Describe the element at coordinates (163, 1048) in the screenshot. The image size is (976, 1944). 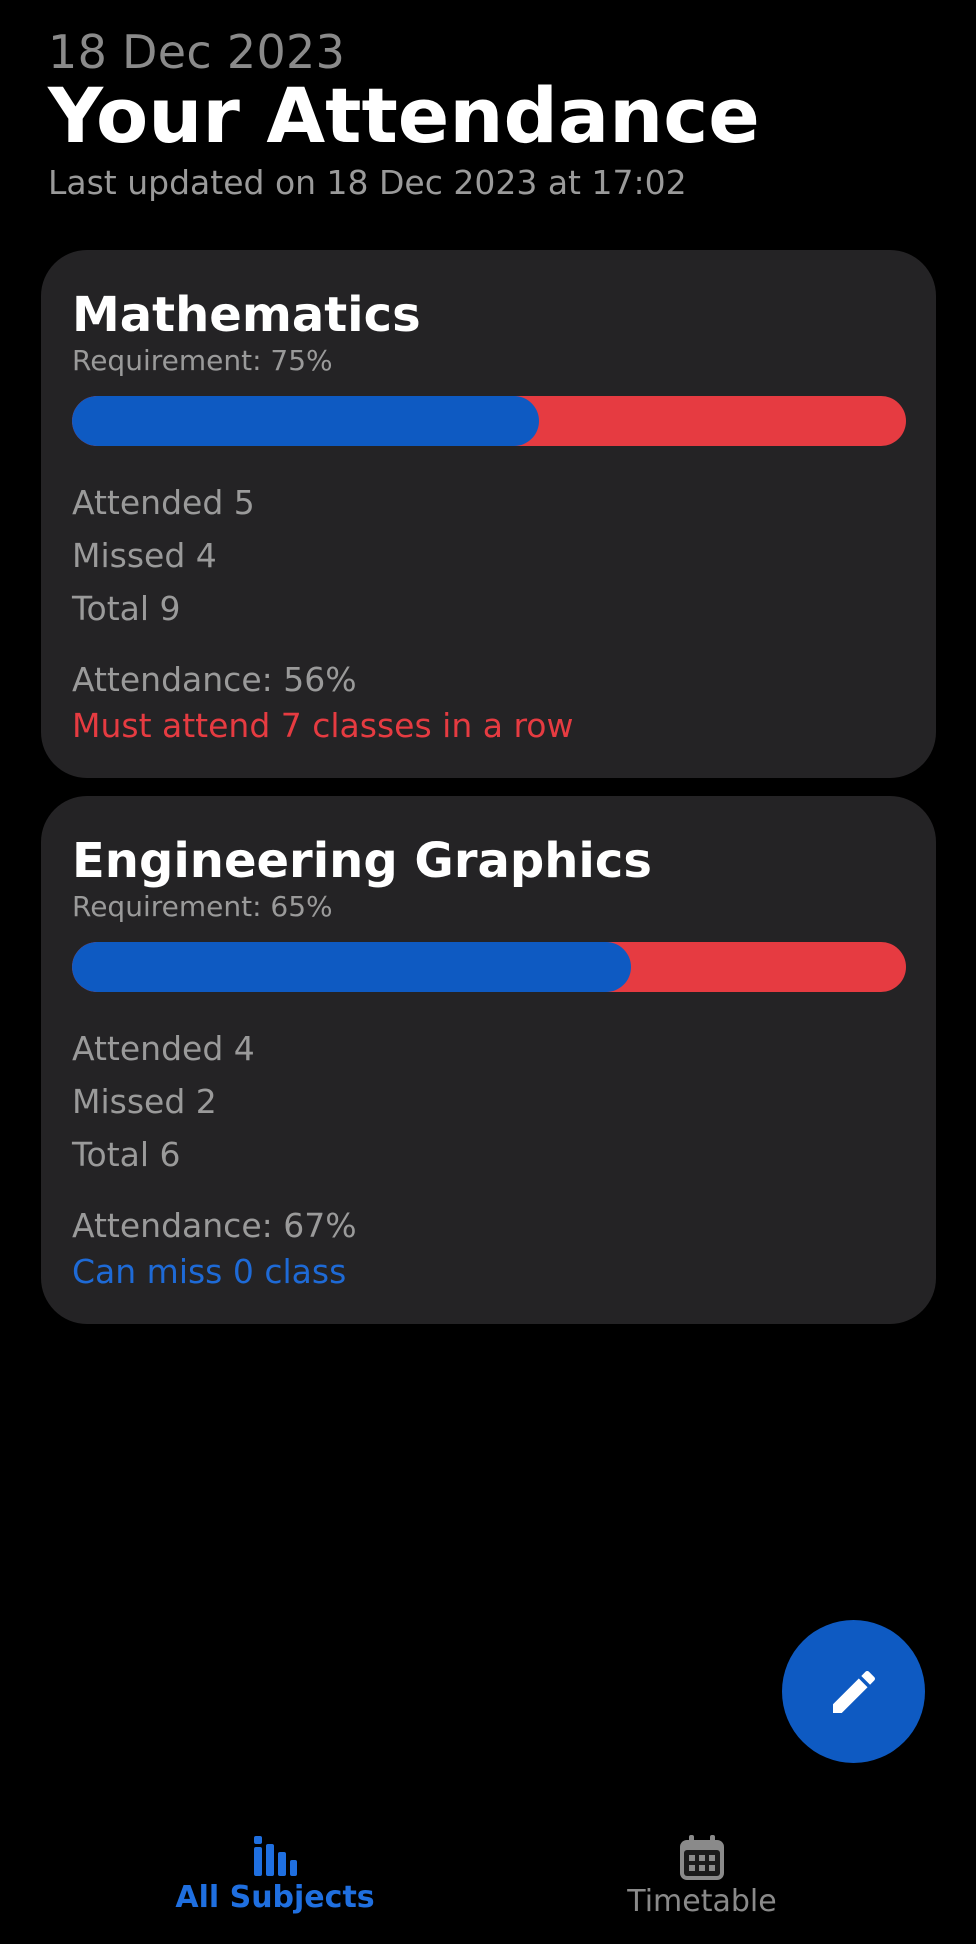
I see `attended-count: Attended 4` at that location.